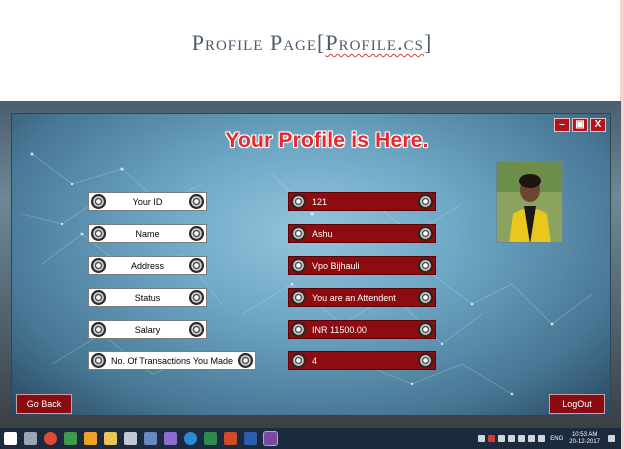 This screenshot has height=449, width=624. What do you see at coordinates (611, 438) in the screenshot?
I see `notifications-icon` at bounding box center [611, 438].